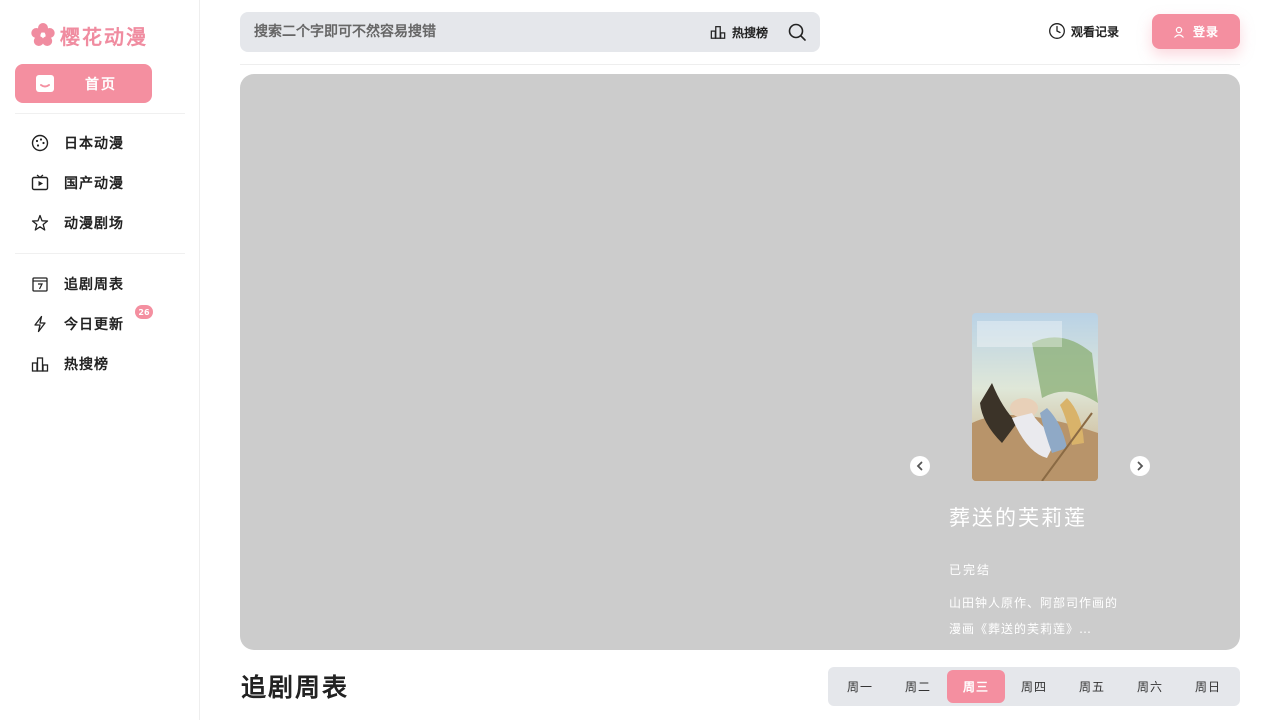 The height and width of the screenshot is (720, 1280). Describe the element at coordinates (295, 687) in the screenshot. I see `schedule-title: 追剧周表` at that location.